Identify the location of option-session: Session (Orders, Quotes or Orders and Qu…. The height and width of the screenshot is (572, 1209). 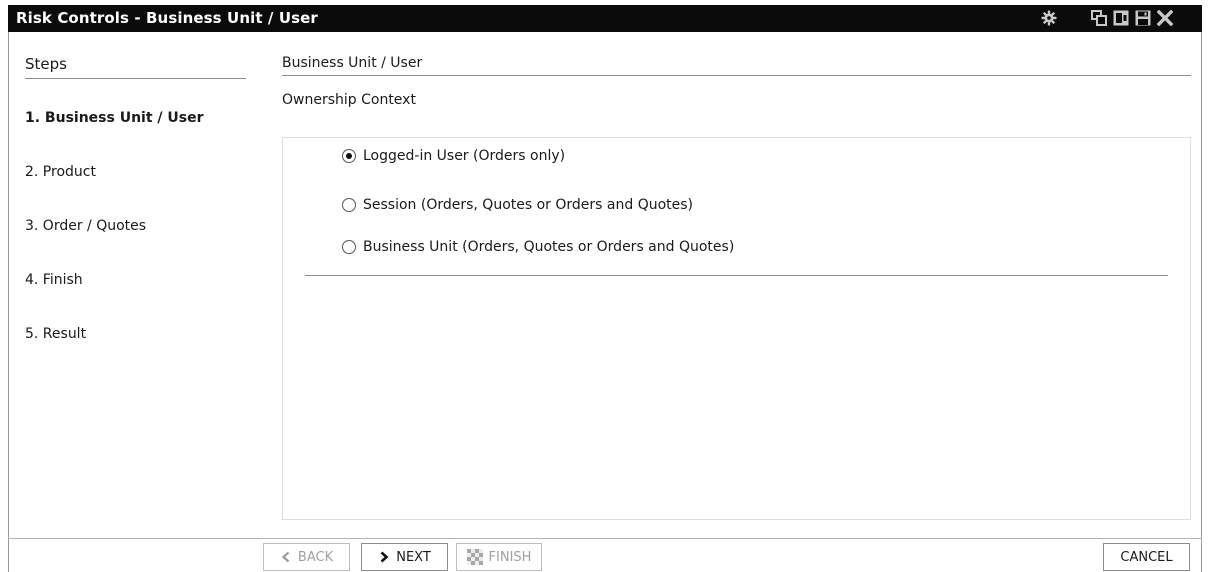
(517, 205).